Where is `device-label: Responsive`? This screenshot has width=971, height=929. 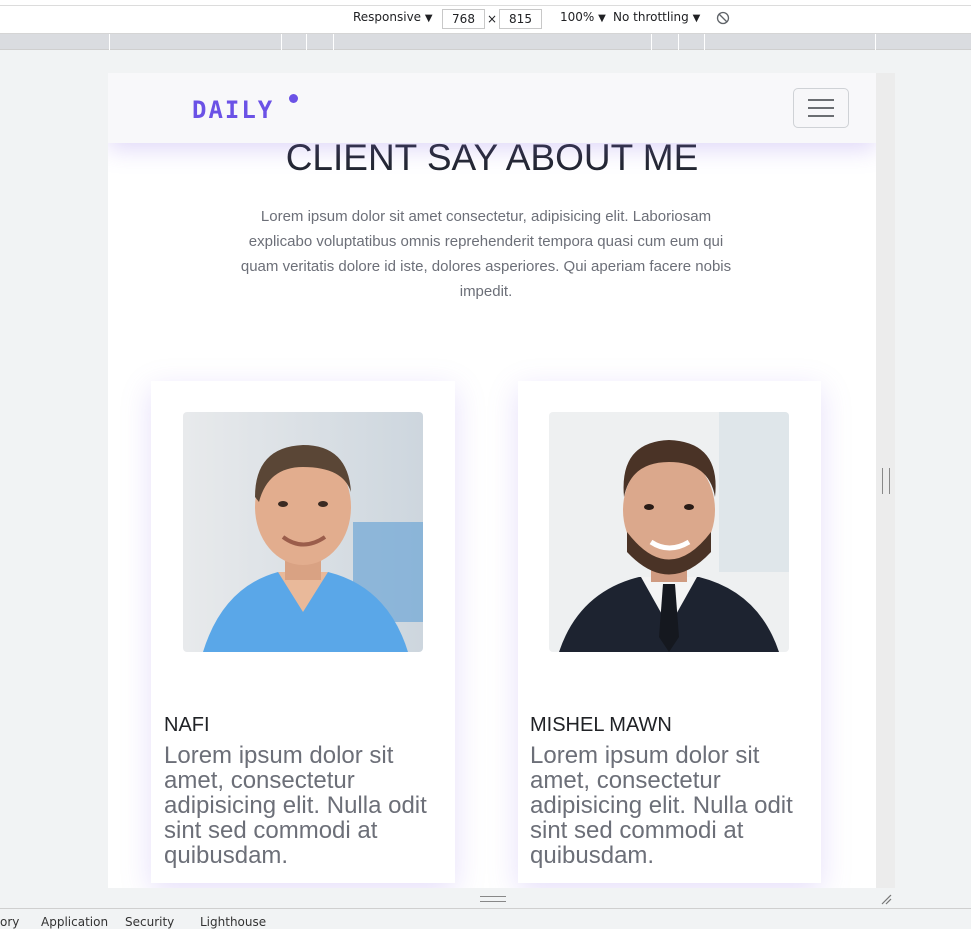 device-label: Responsive is located at coordinates (387, 17).